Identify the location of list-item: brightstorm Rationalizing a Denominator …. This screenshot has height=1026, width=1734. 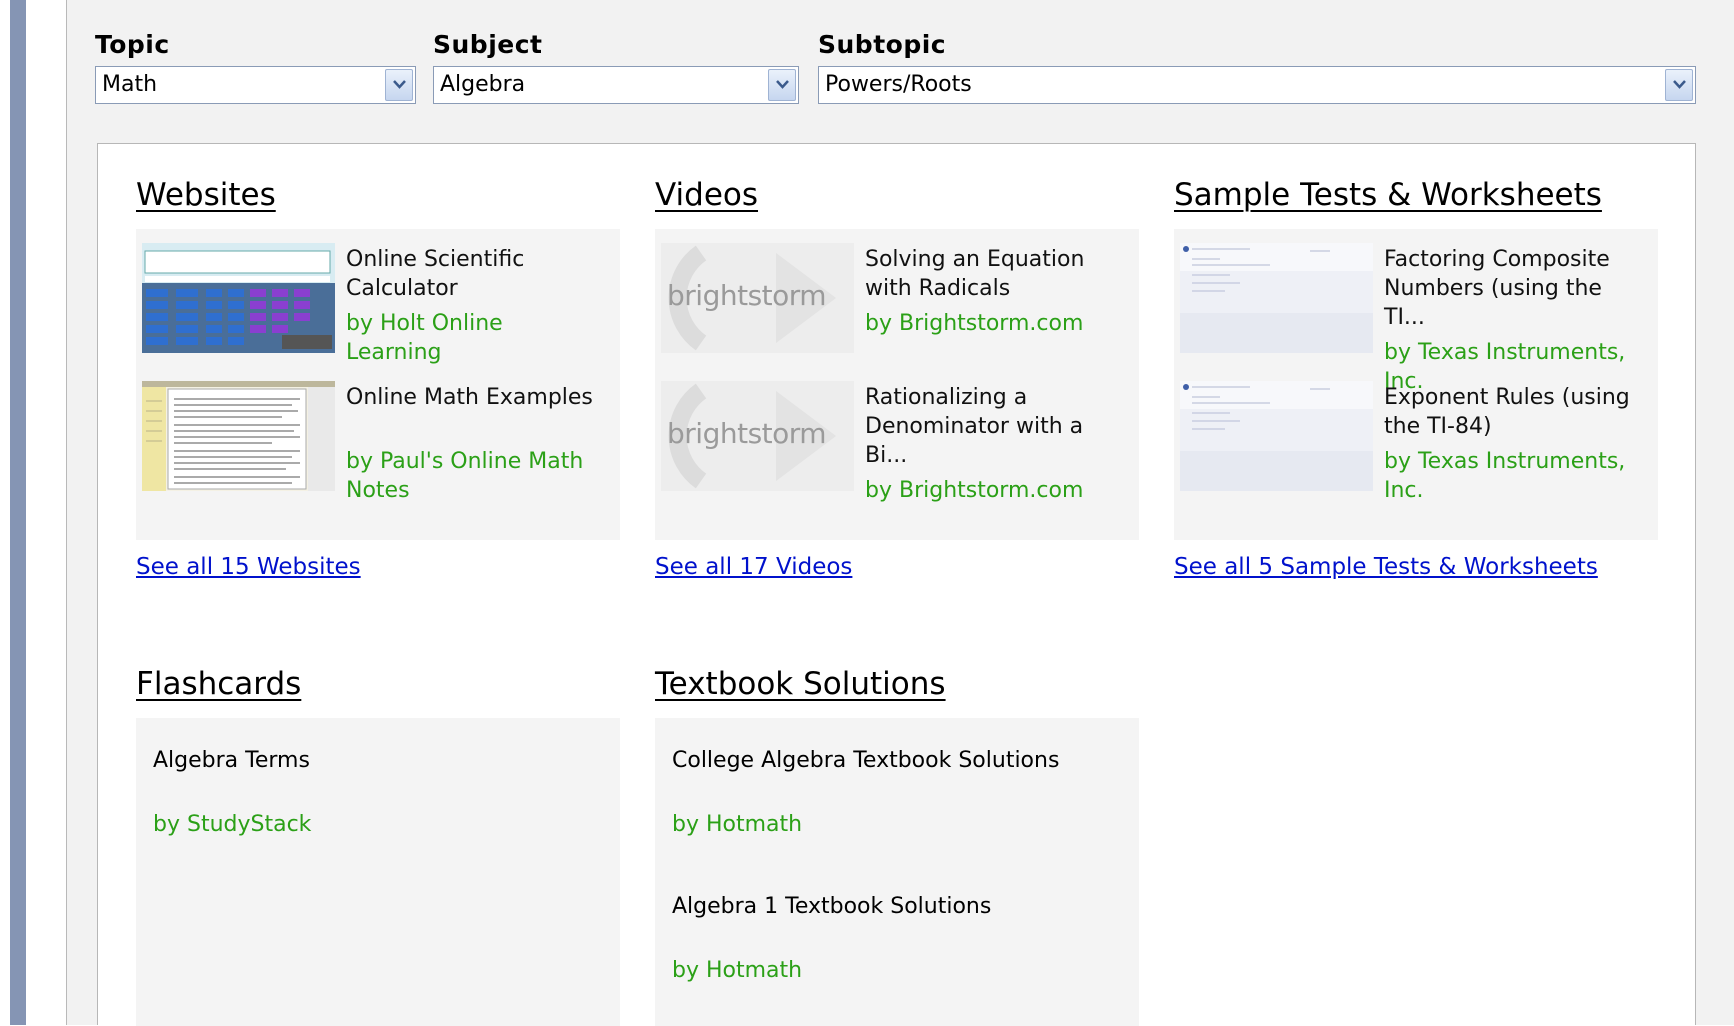
(897, 452).